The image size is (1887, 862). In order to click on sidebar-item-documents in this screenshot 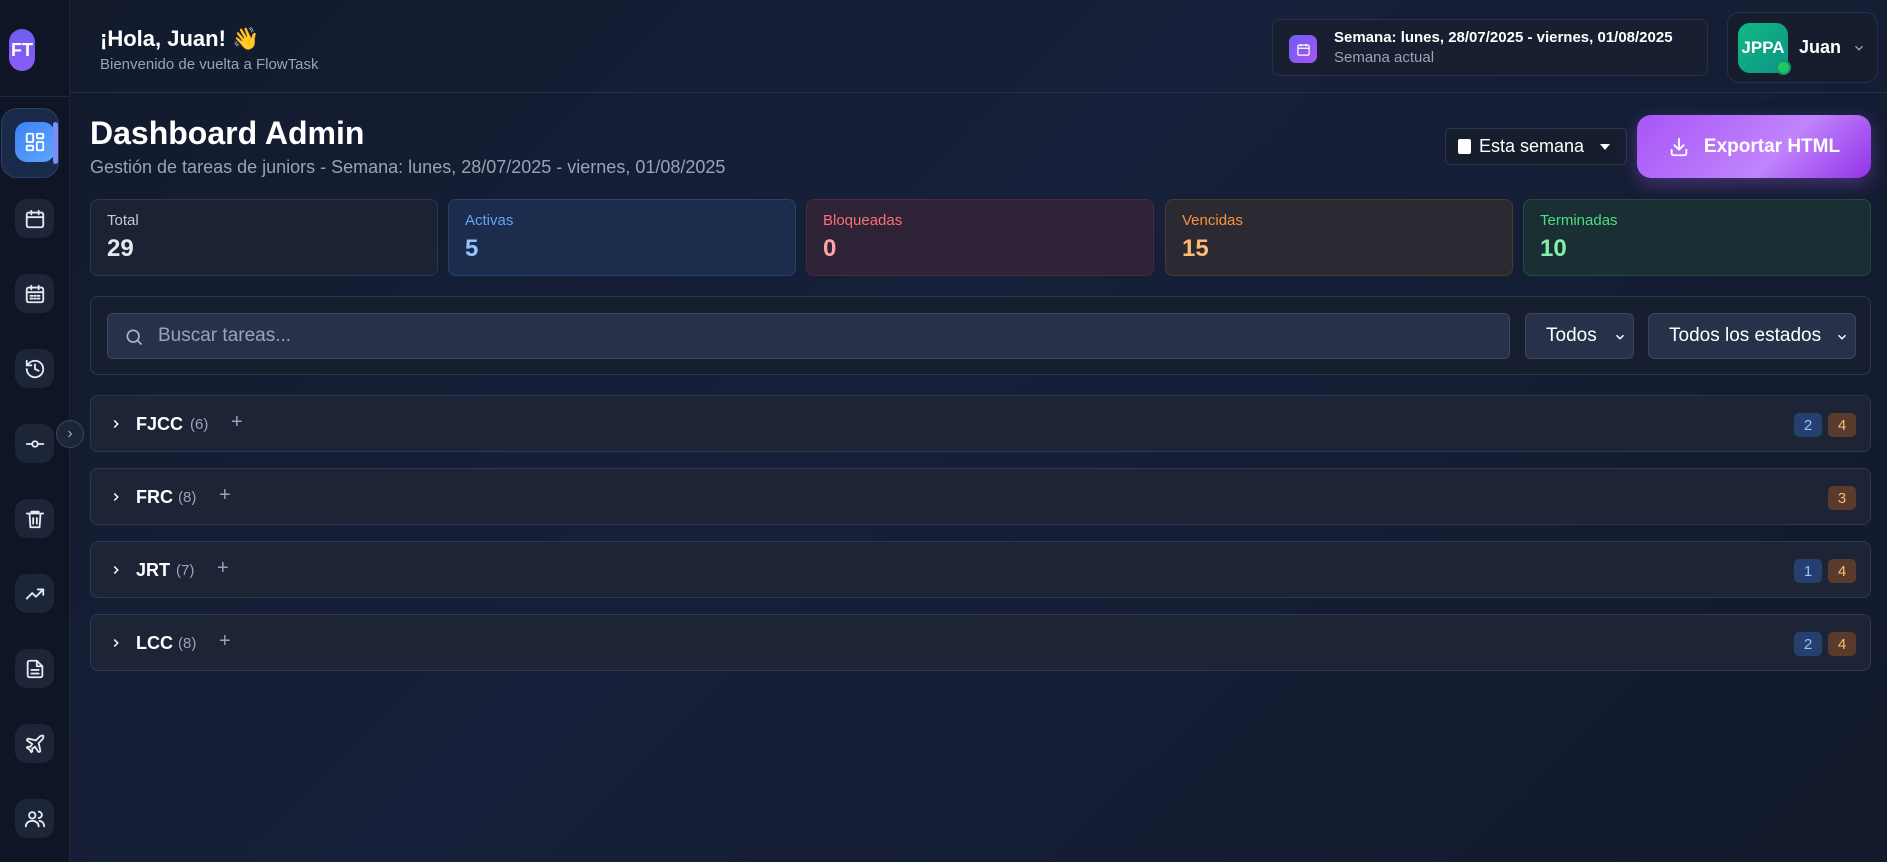, I will do `click(34, 668)`.